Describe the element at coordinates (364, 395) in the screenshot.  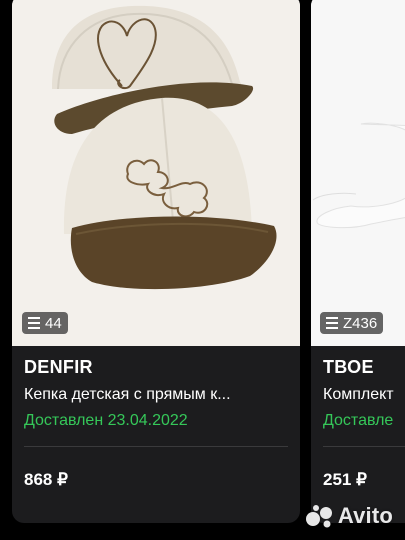
I see `product-title: Комплект` at that location.